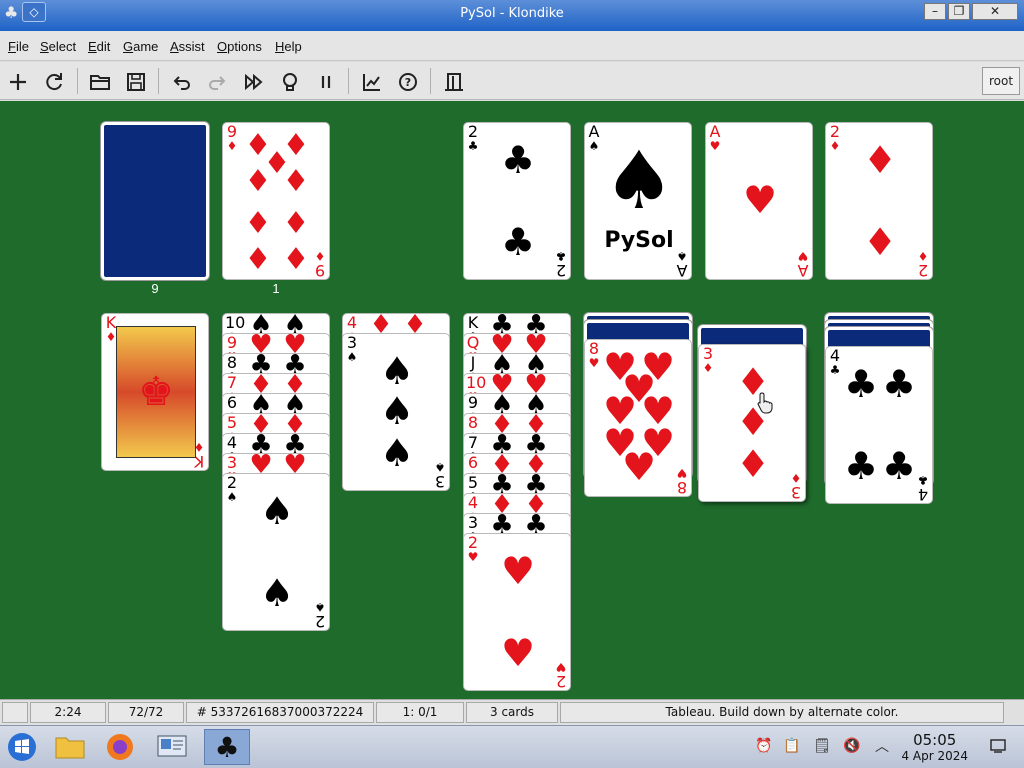  I want to click on autodrop-icon, so click(254, 82).